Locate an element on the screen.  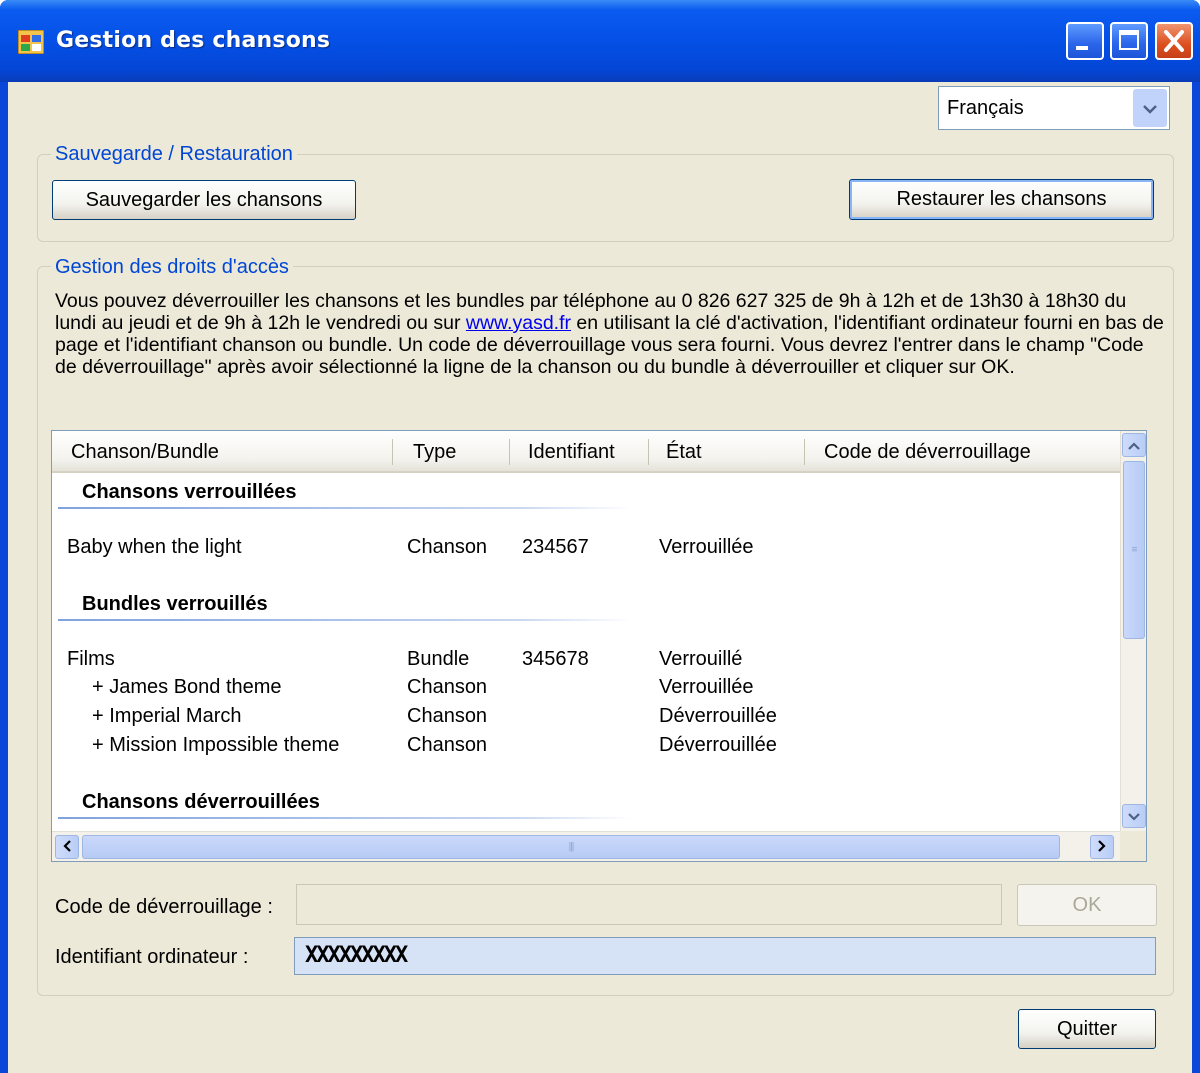
close-icon is located at coordinates (1174, 41).